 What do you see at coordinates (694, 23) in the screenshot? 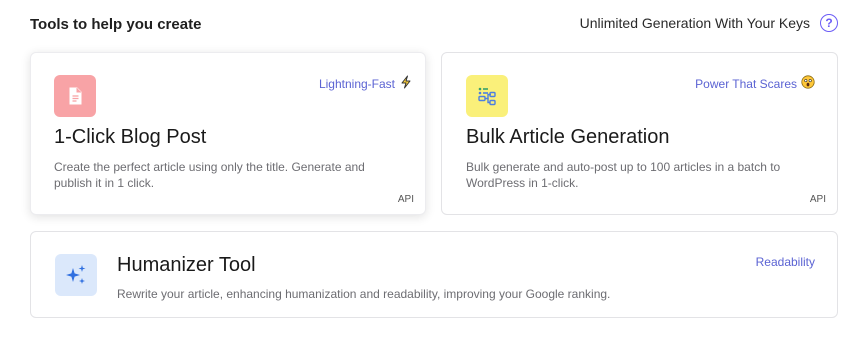
I see `unlimited-generation-text: Unlimited Generation With Your Keys` at bounding box center [694, 23].